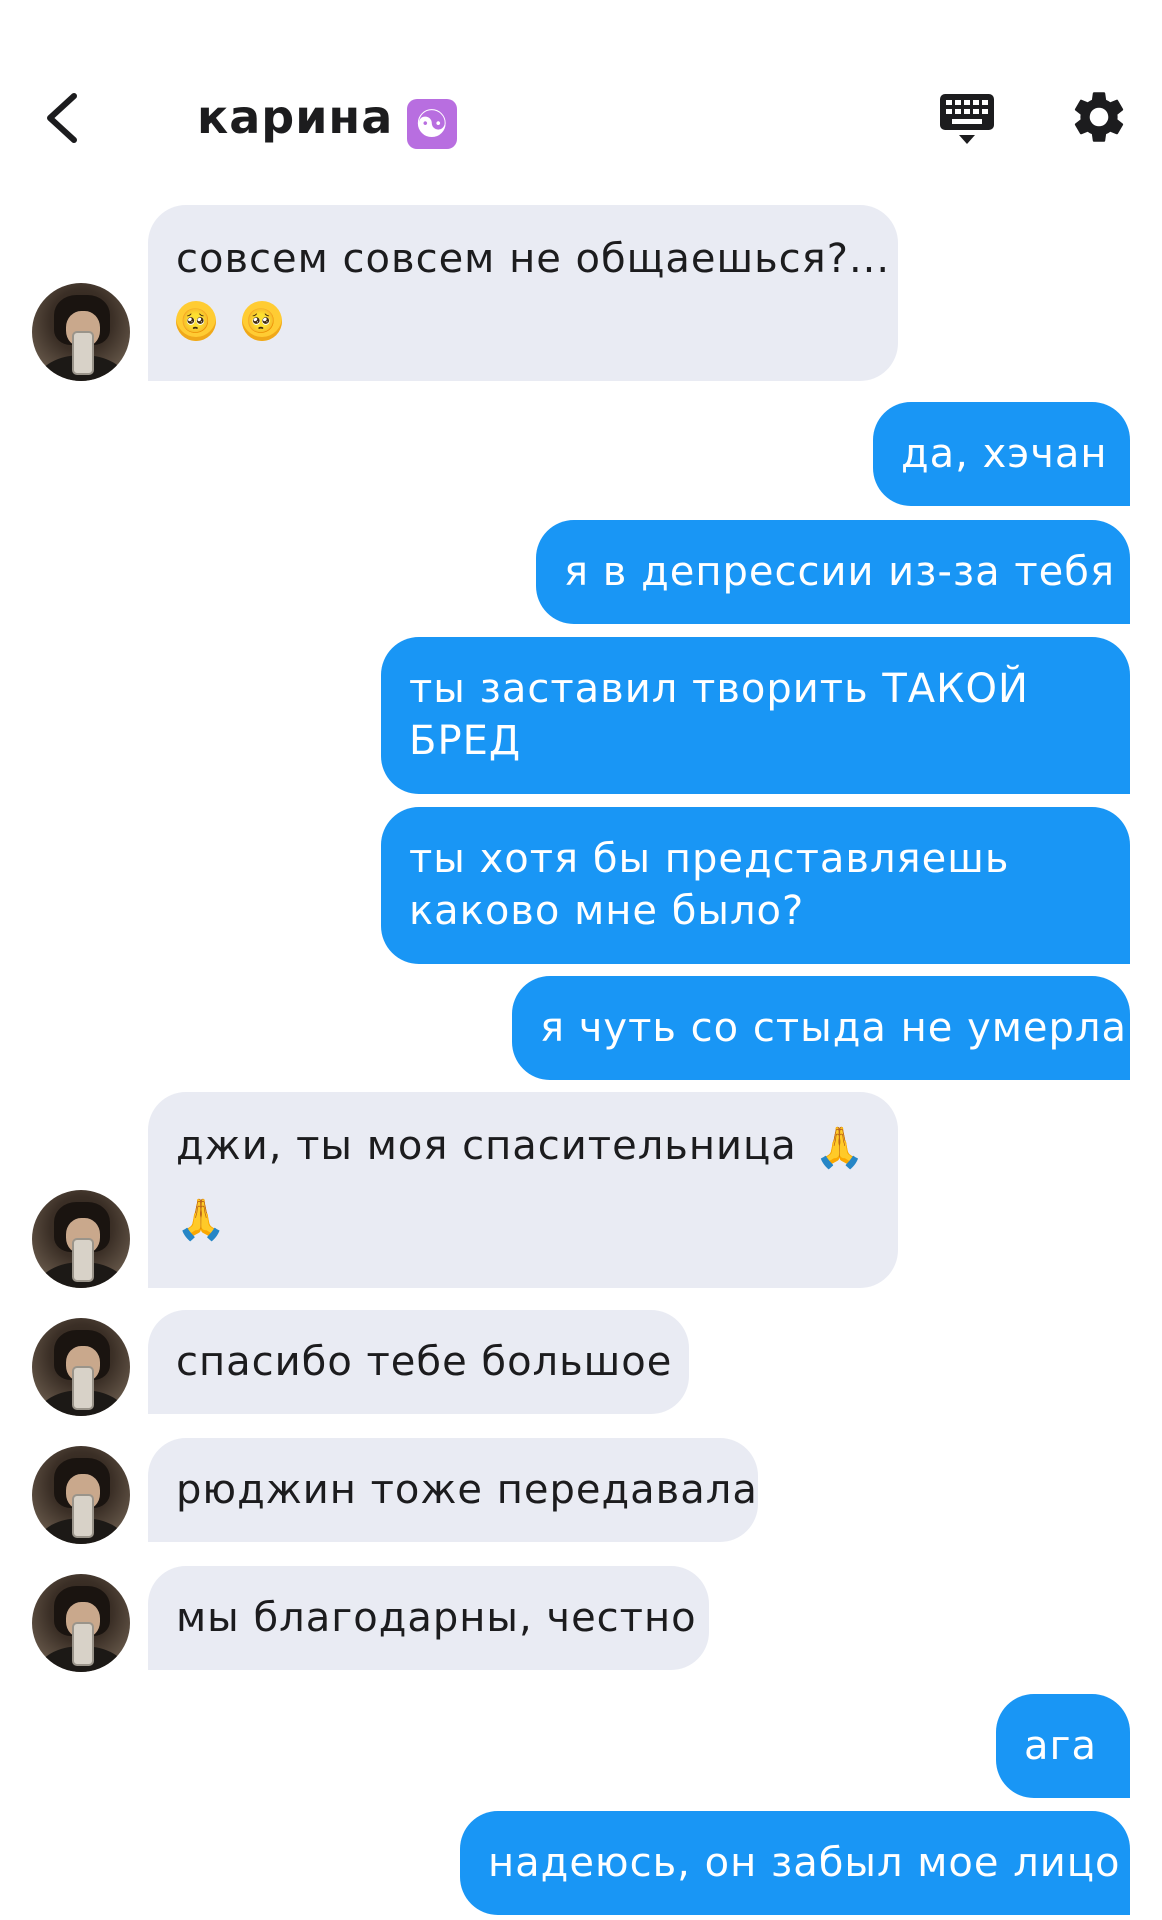 This screenshot has height=1920, width=1162. What do you see at coordinates (709, 859) in the screenshot?
I see `message-text: ты хотя бы представляешь` at bounding box center [709, 859].